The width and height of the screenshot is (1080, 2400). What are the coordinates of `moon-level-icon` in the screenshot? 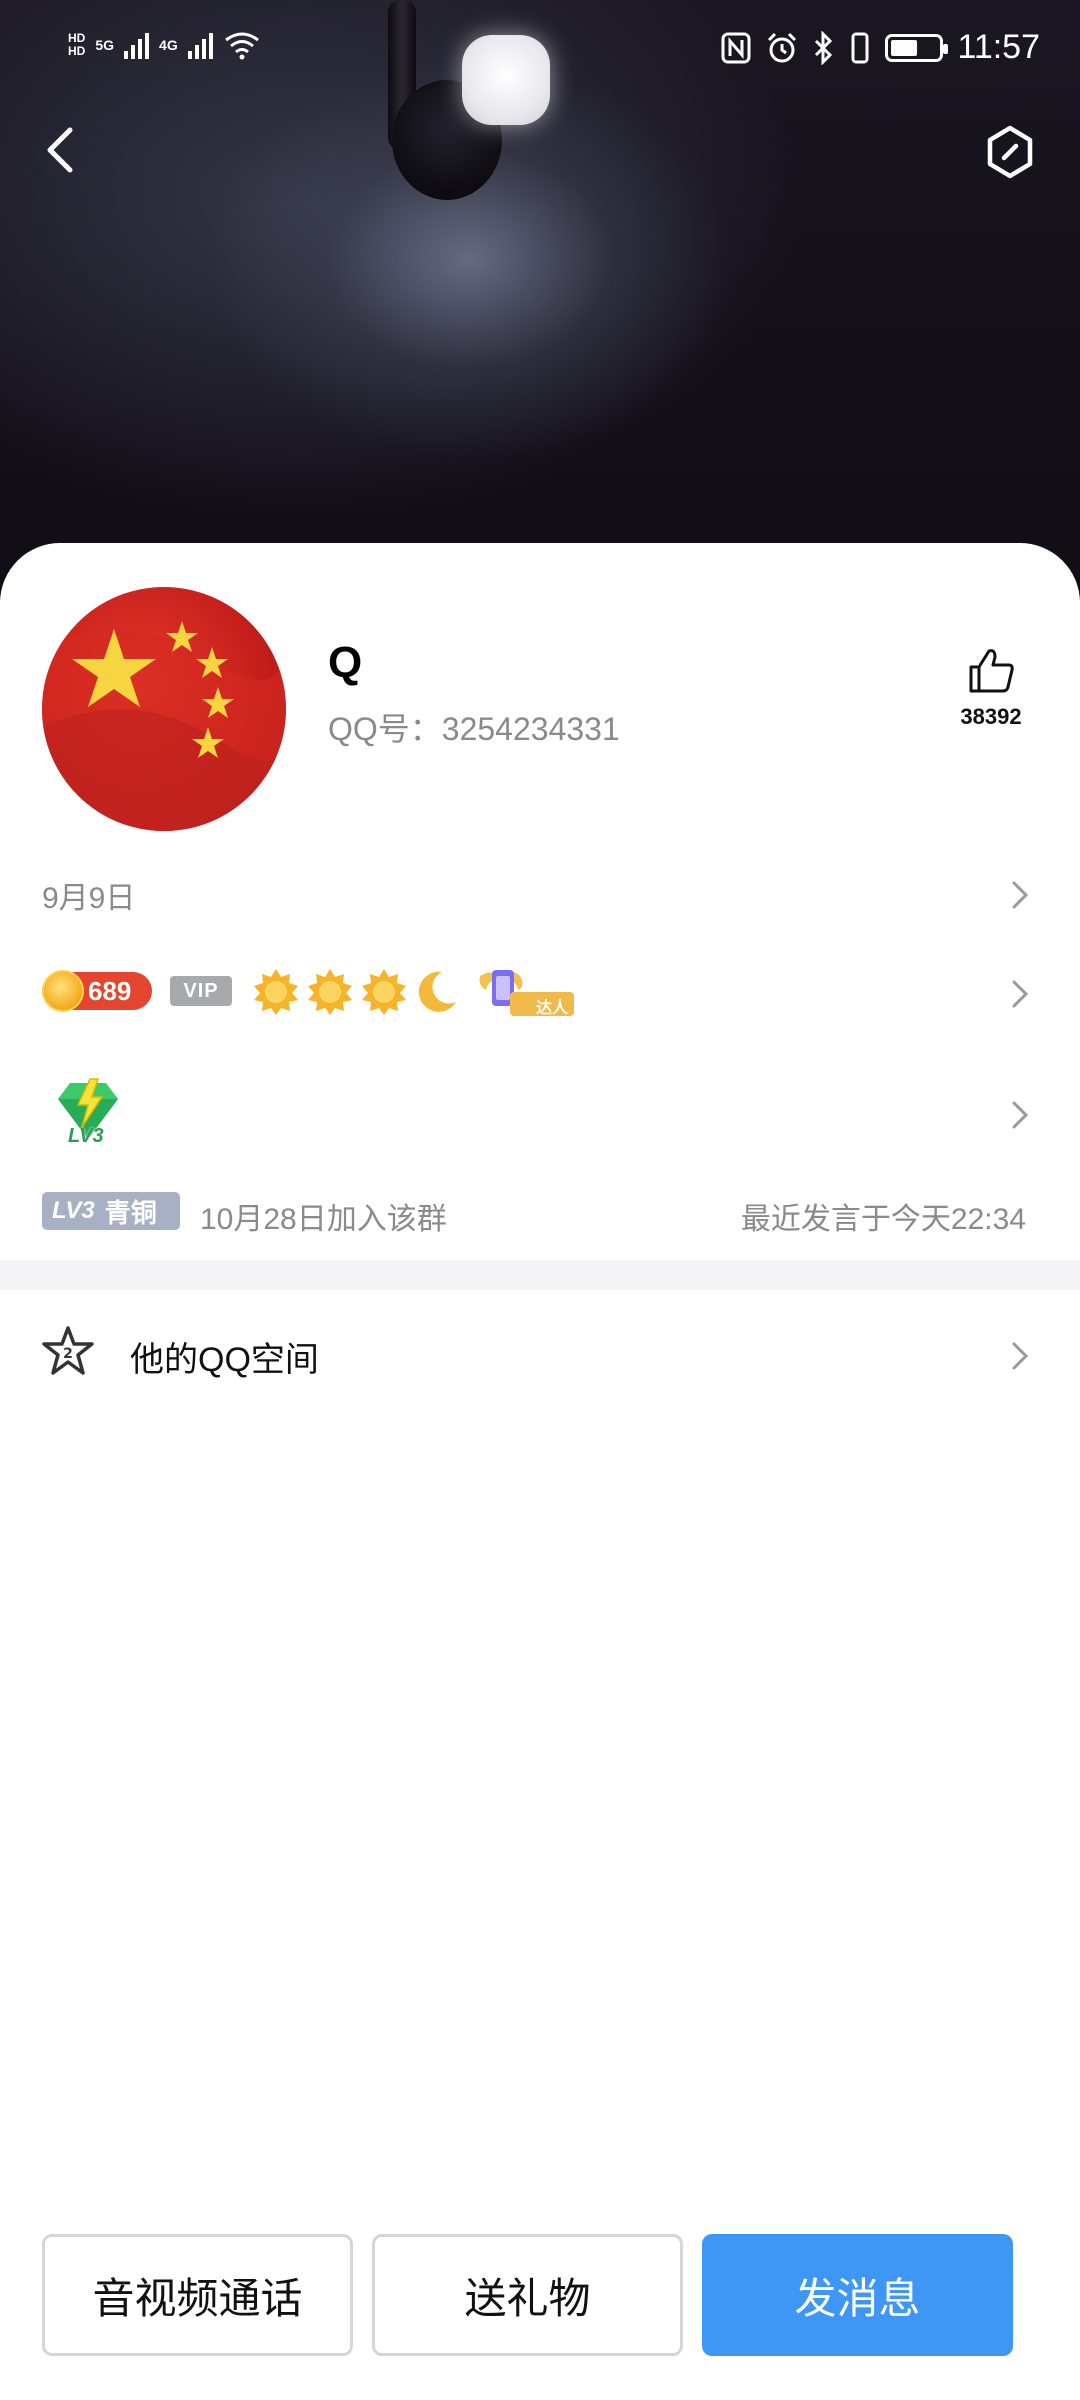 It's located at (437, 991).